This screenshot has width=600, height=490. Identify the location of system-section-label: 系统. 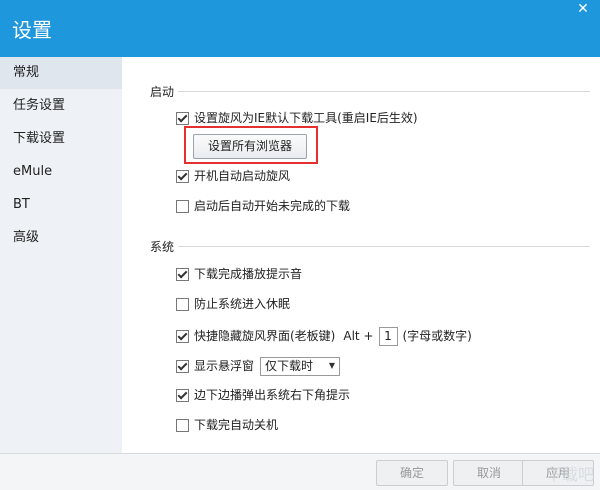
(162, 247).